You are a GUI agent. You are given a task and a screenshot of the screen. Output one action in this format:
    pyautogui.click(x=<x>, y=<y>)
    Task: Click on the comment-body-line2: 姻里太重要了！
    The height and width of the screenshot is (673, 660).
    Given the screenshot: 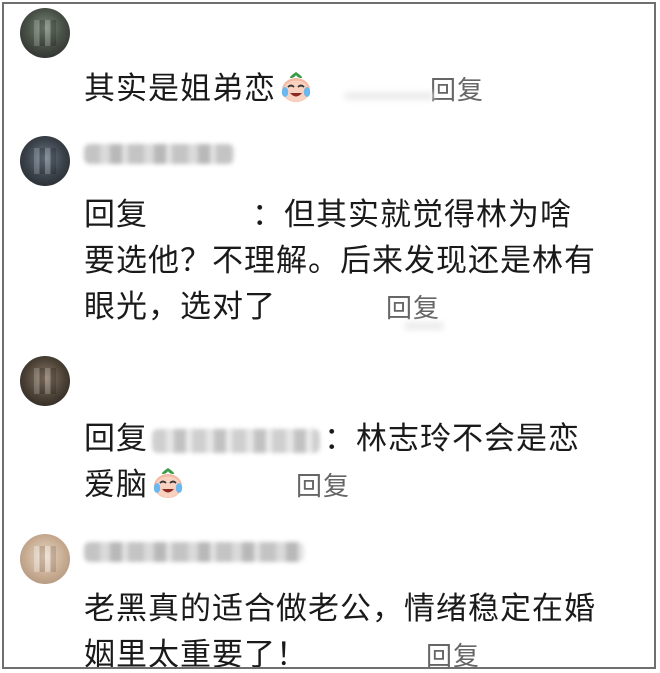 What is the action you would take?
    pyautogui.click(x=196, y=653)
    